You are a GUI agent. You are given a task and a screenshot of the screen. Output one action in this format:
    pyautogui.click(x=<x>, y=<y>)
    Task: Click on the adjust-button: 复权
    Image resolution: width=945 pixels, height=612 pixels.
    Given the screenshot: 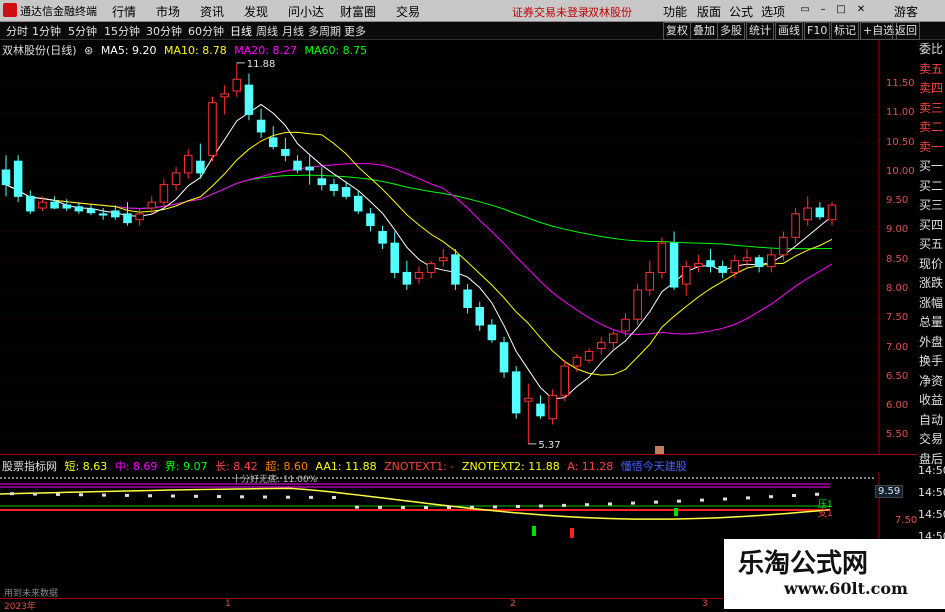 What is the action you would take?
    pyautogui.click(x=677, y=31)
    